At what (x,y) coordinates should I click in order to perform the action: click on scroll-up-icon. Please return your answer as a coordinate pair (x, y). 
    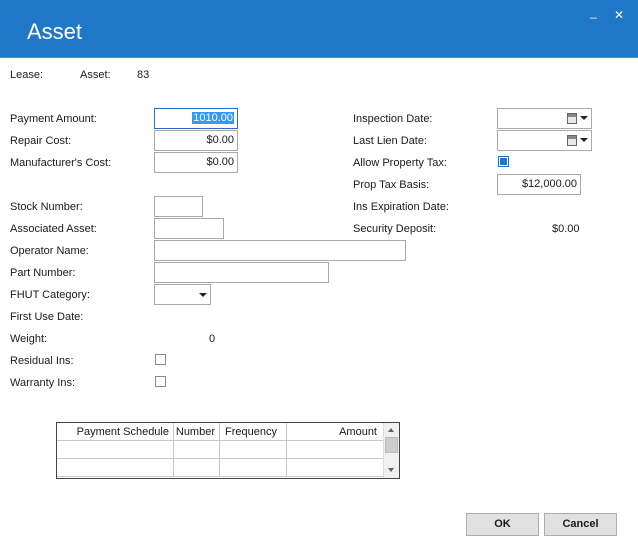
    Looking at the image, I should click on (391, 430).